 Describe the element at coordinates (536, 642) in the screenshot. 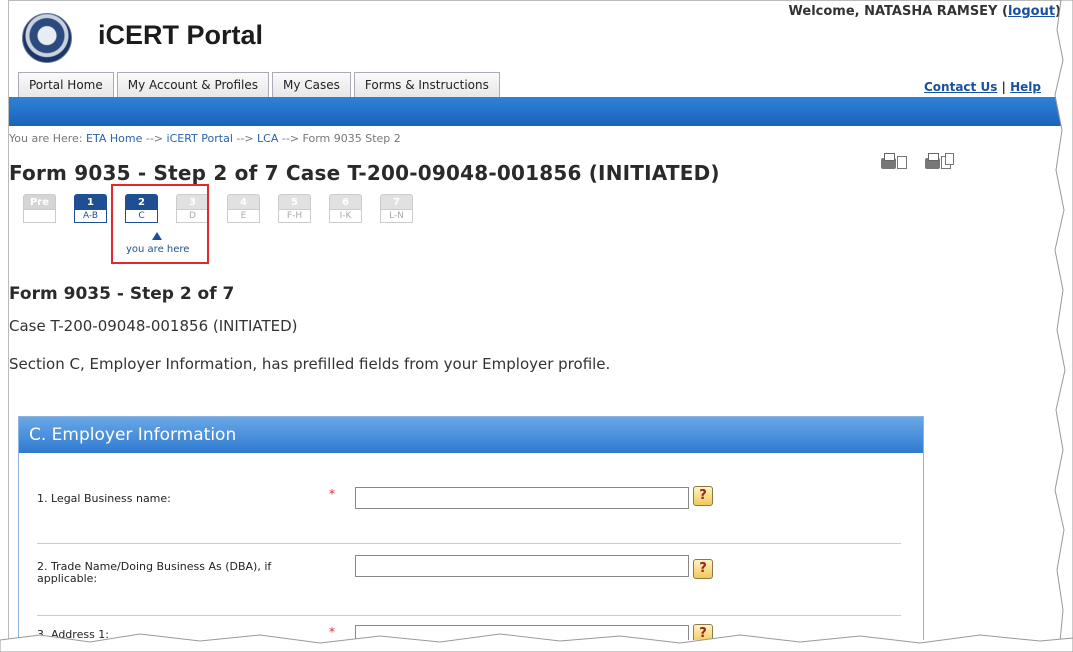

I see `torn-edge-bottom` at that location.